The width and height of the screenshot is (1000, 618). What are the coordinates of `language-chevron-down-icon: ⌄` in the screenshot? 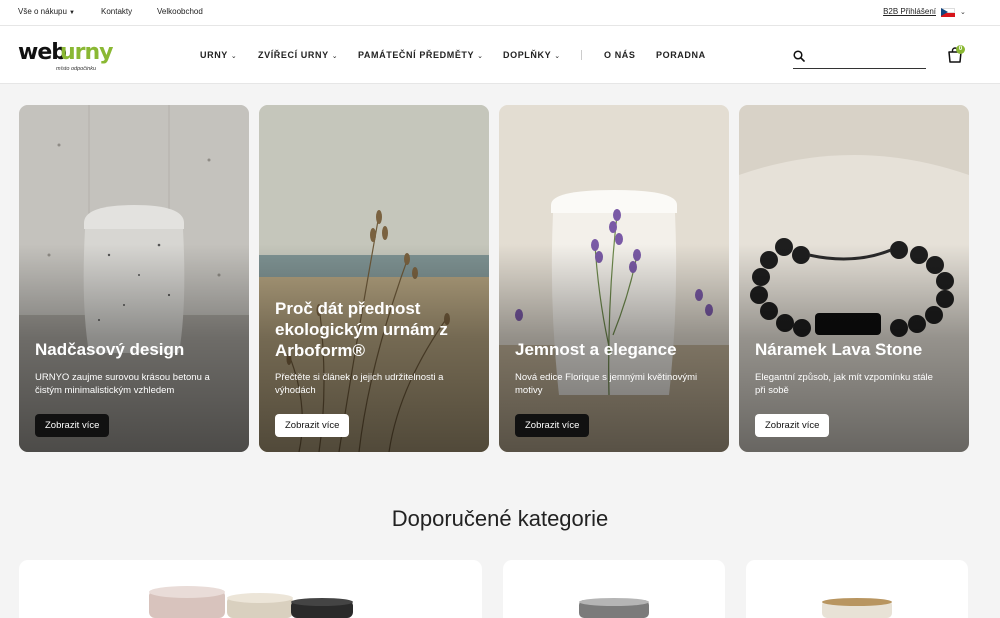 It's located at (963, 12).